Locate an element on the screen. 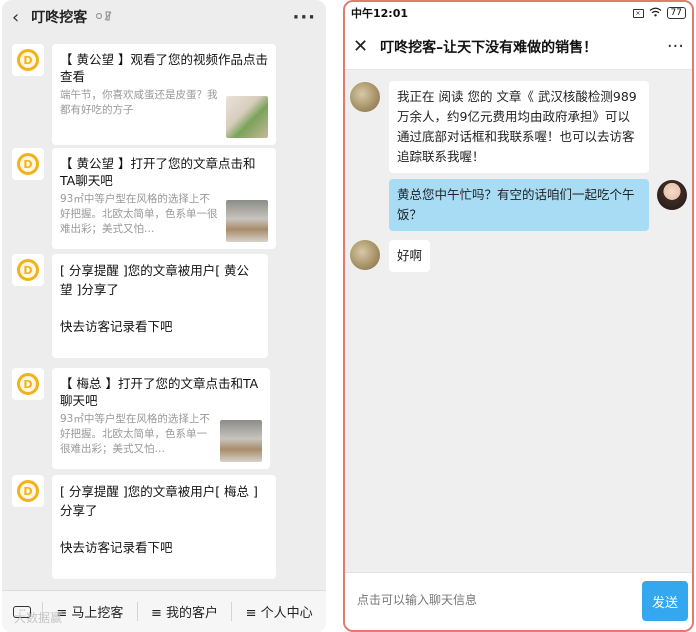  chat-header: ✕ 叮咚挖客–让天下没有难做的销售！ ··· is located at coordinates (518, 47).